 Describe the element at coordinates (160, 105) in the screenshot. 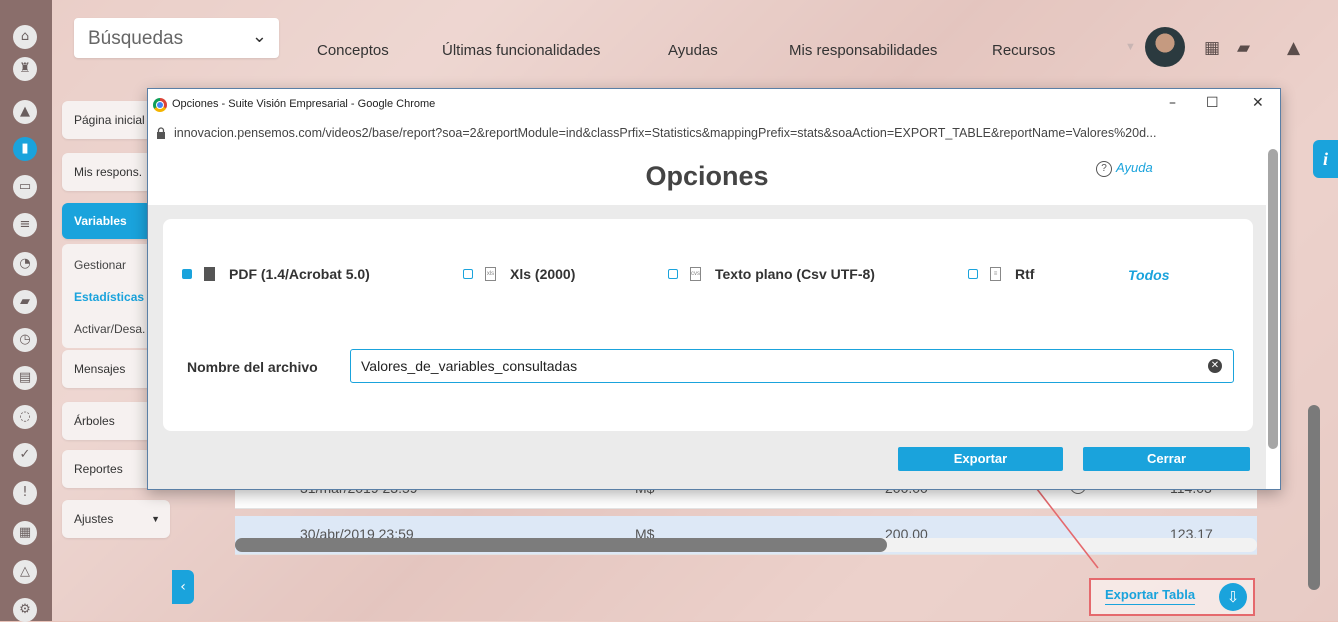

I see `chrome-icon` at that location.